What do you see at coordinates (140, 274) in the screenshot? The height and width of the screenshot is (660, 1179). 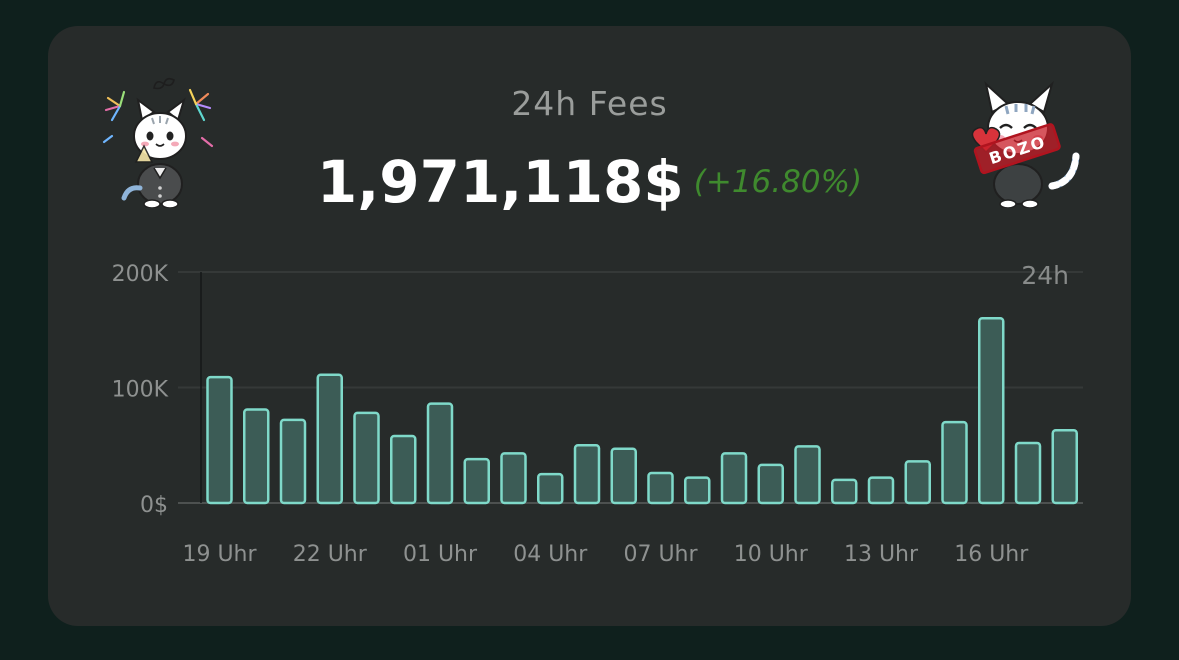 I see `y-tick-label: 200K` at bounding box center [140, 274].